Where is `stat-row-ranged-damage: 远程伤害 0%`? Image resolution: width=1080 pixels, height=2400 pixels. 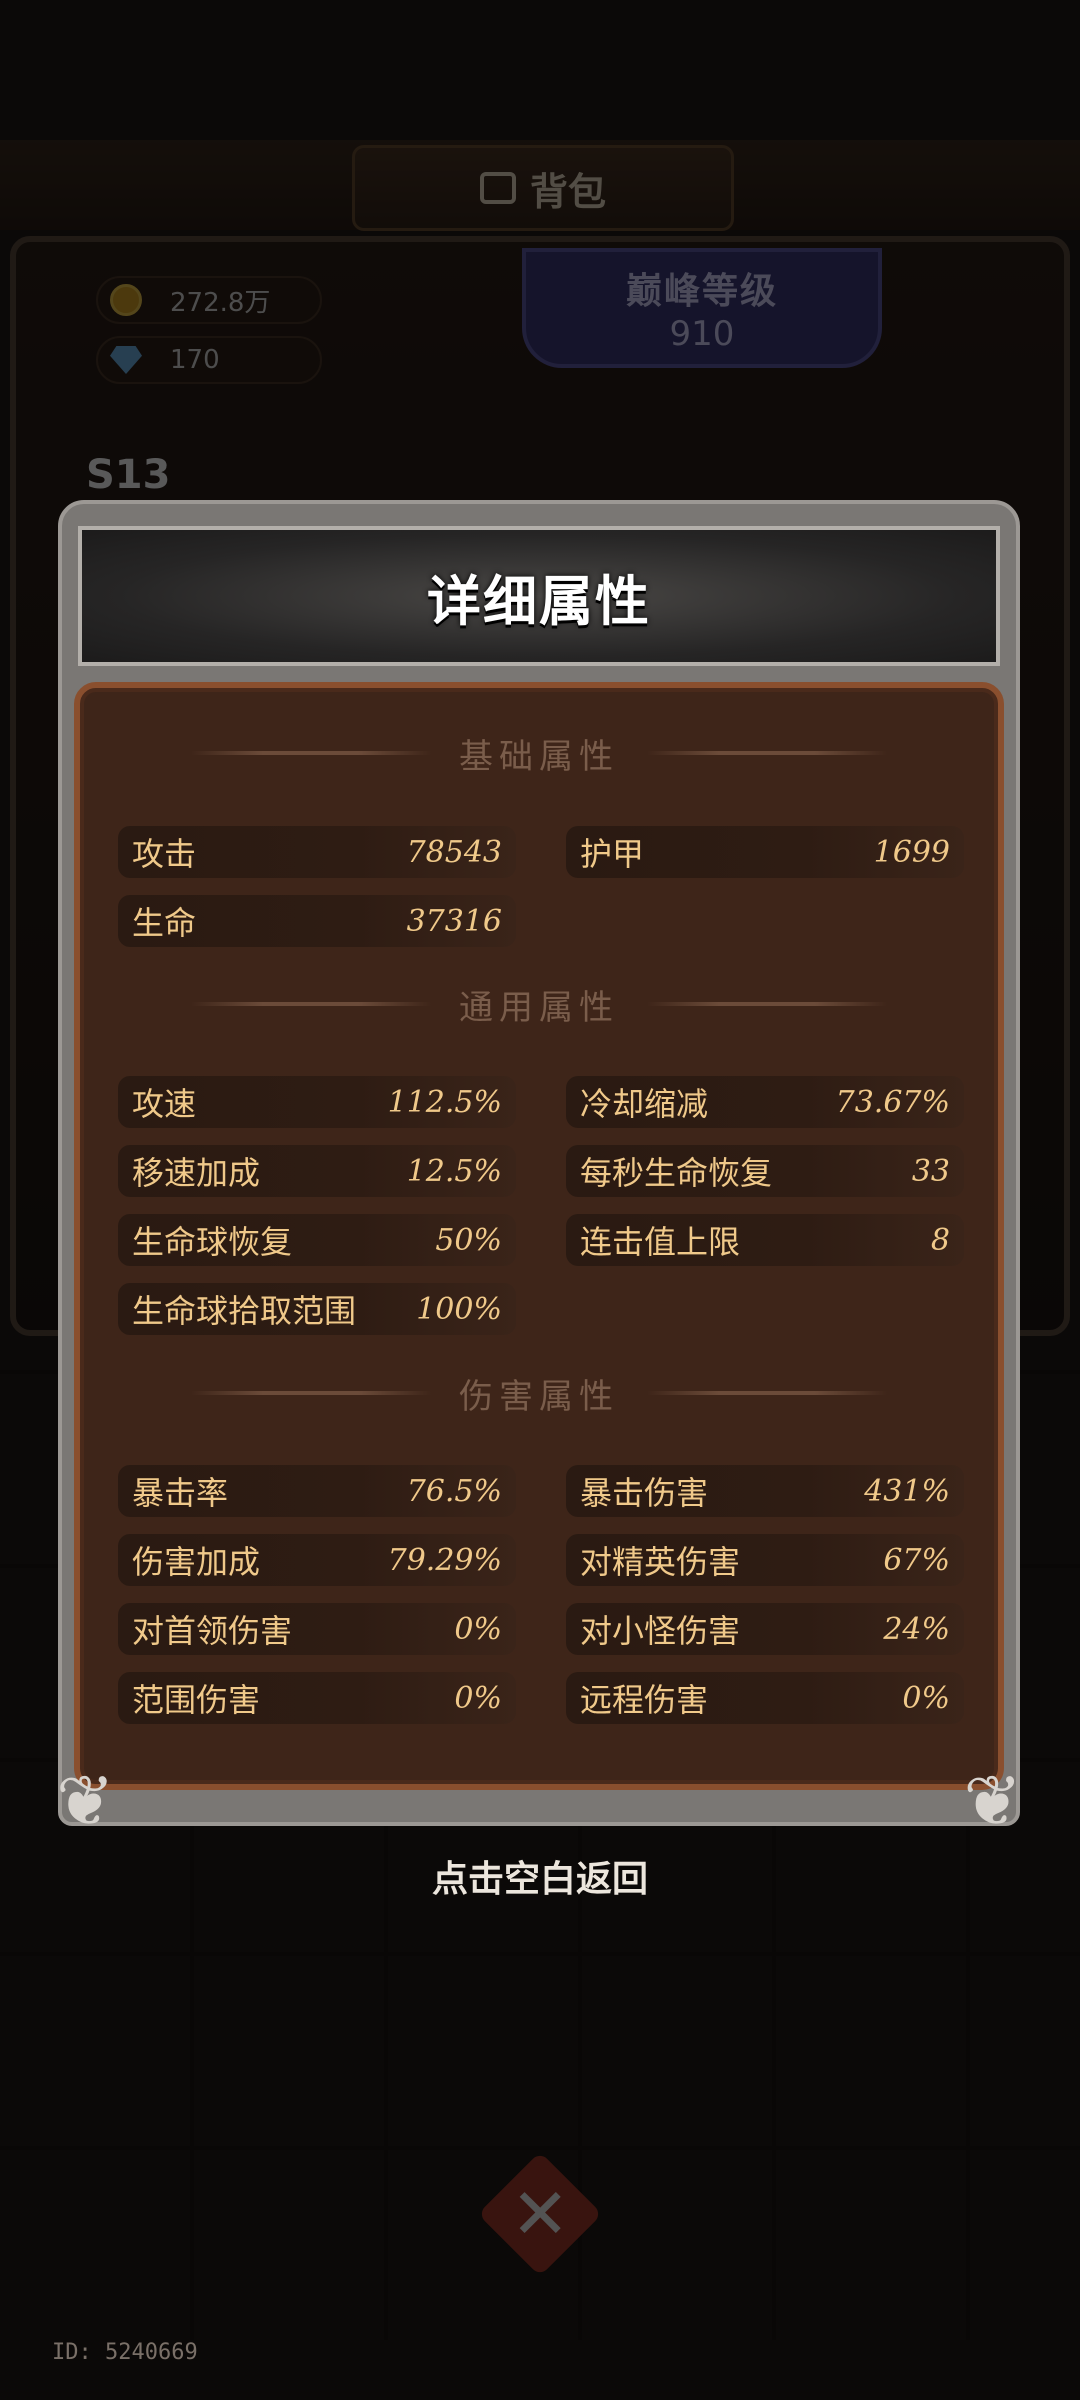 stat-row-ranged-damage: 远程伤害 0% is located at coordinates (765, 1698).